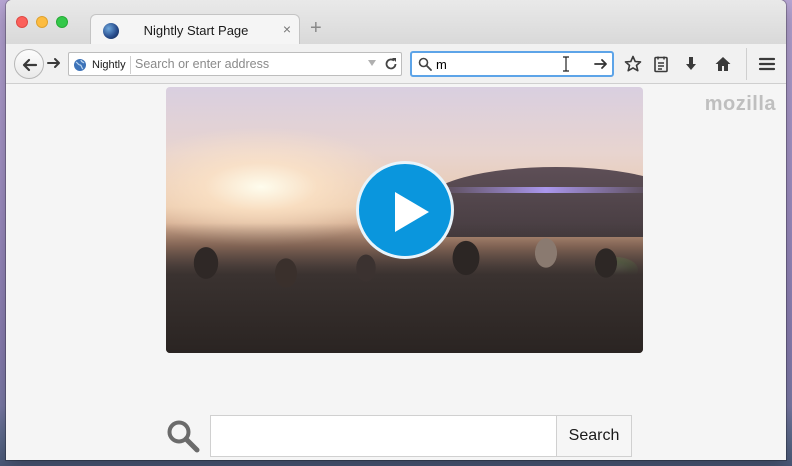 The image size is (792, 466). I want to click on tab-title: Nightly Start Page, so click(196, 30).